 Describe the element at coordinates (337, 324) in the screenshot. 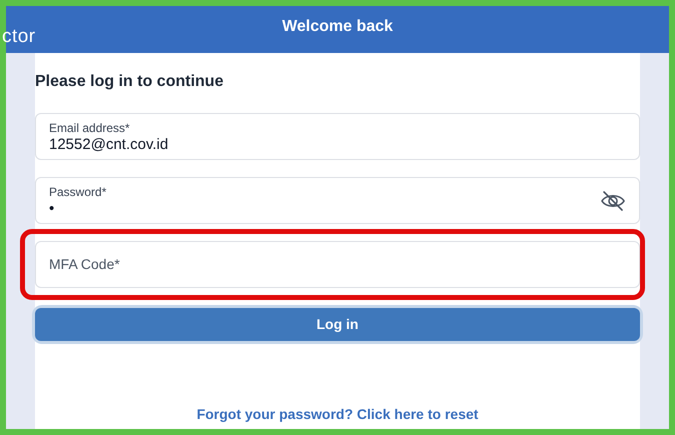

I see `login-button: Log in` at that location.